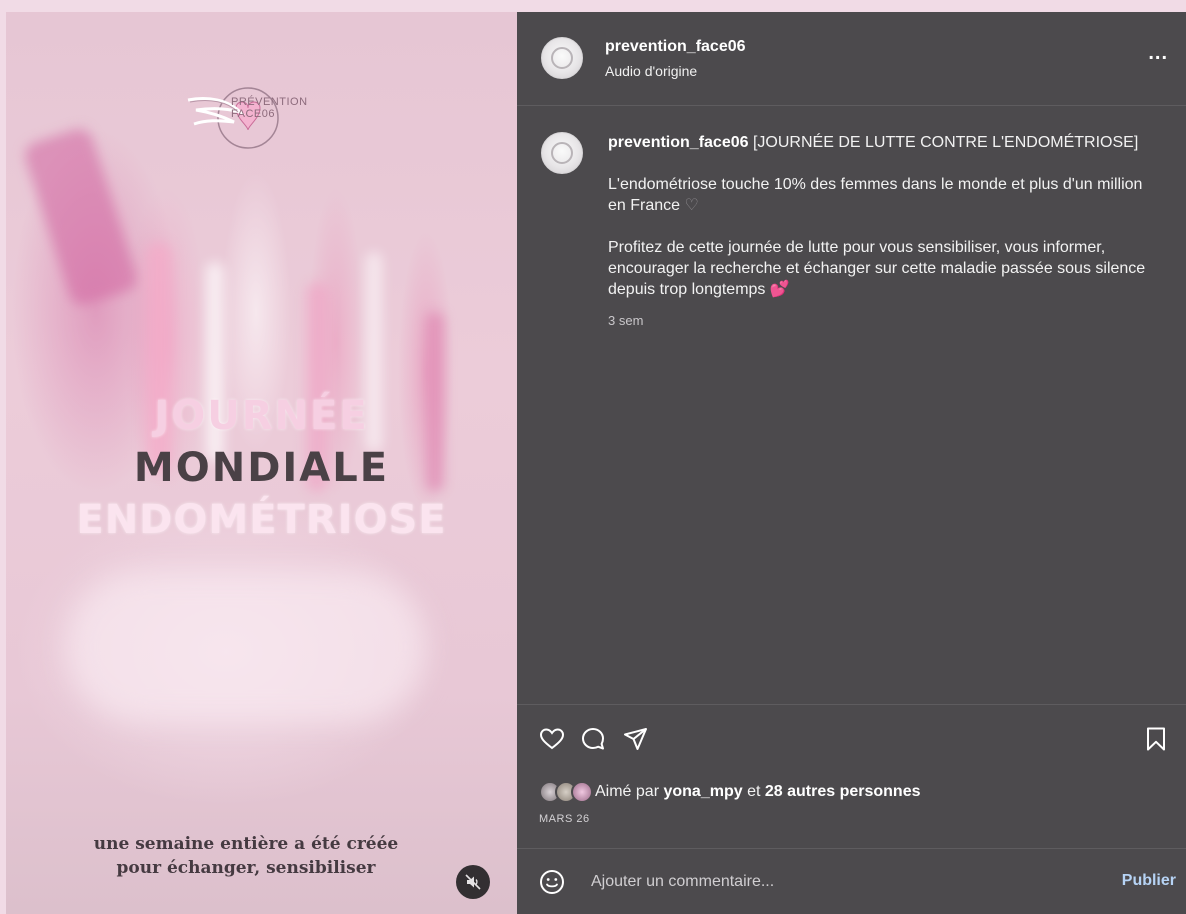 The width and height of the screenshot is (1186, 914). I want to click on speech-bubble-icon, so click(593, 739).